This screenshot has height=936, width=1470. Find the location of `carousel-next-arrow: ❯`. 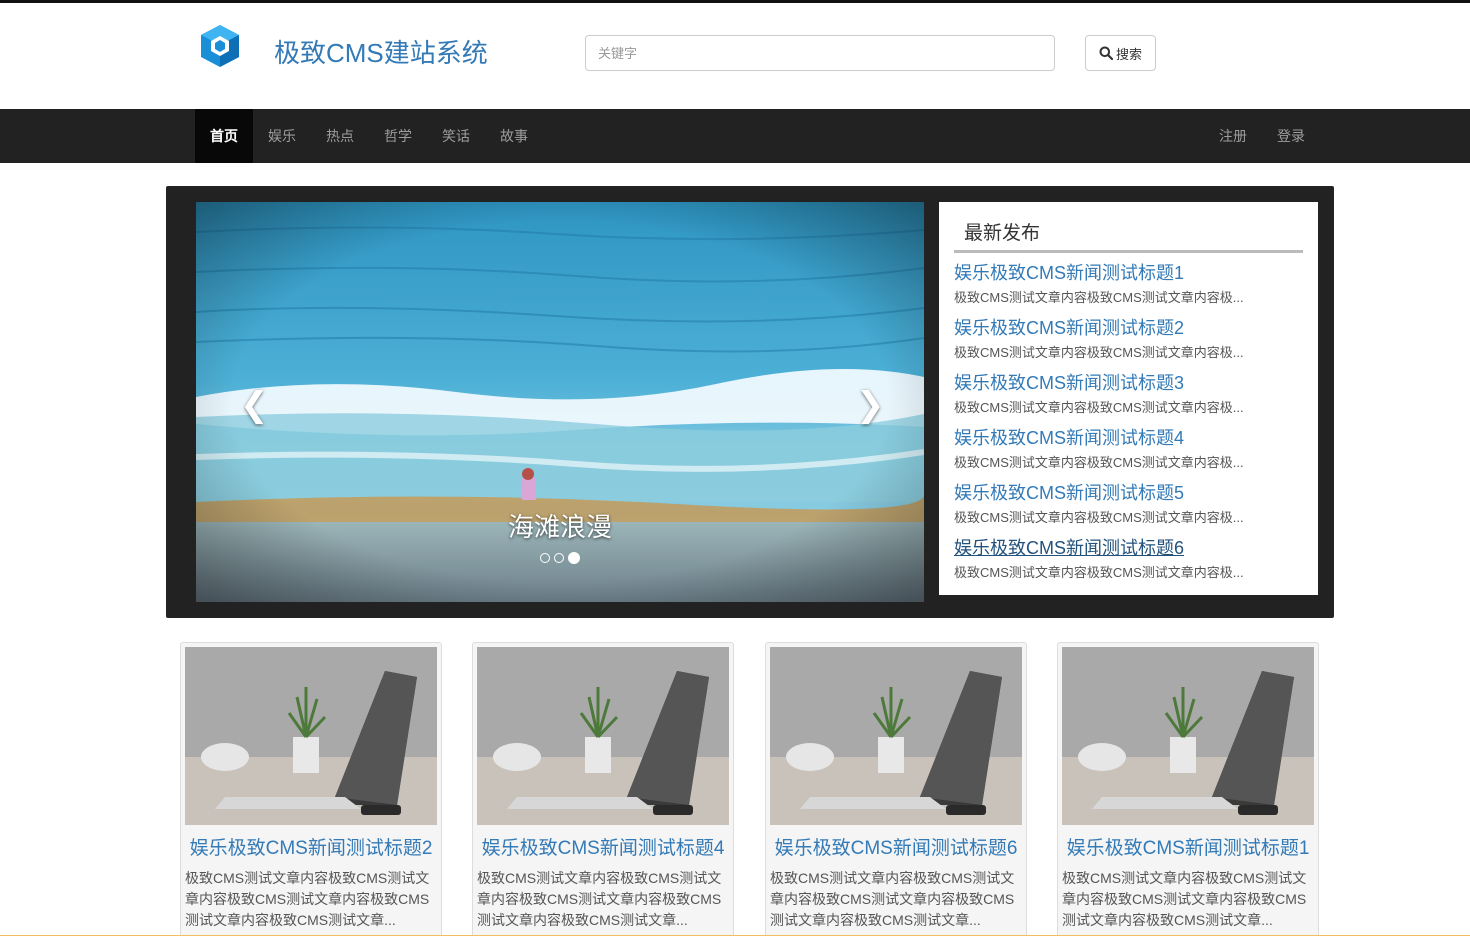

carousel-next-arrow: ❯ is located at coordinates (870, 405).